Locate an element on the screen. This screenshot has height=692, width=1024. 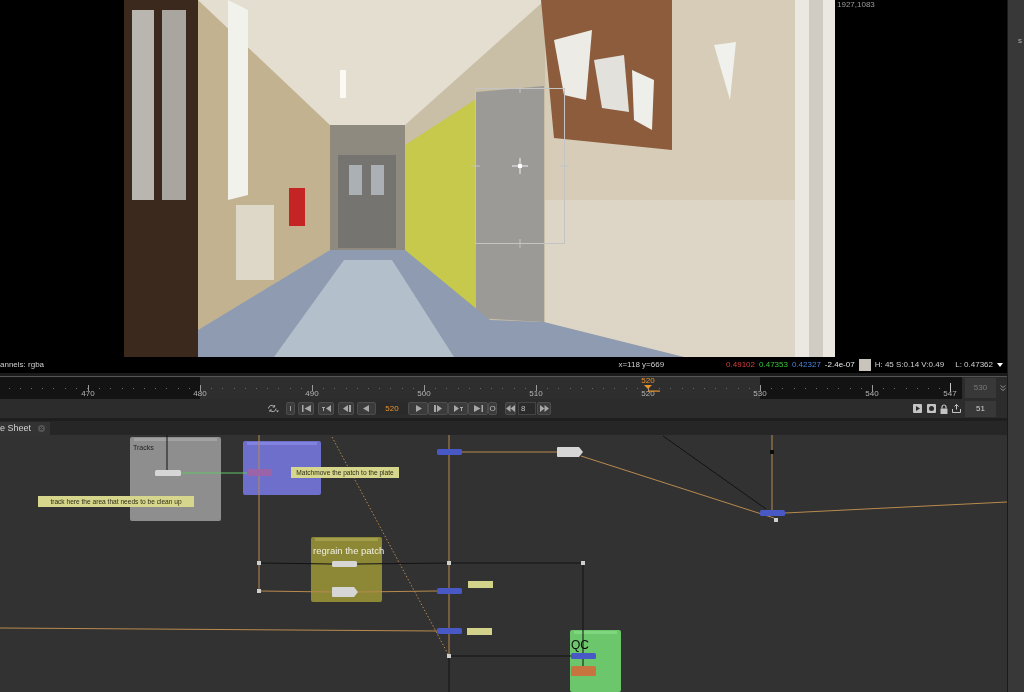
step-forward-button is located at coordinates (544, 408).